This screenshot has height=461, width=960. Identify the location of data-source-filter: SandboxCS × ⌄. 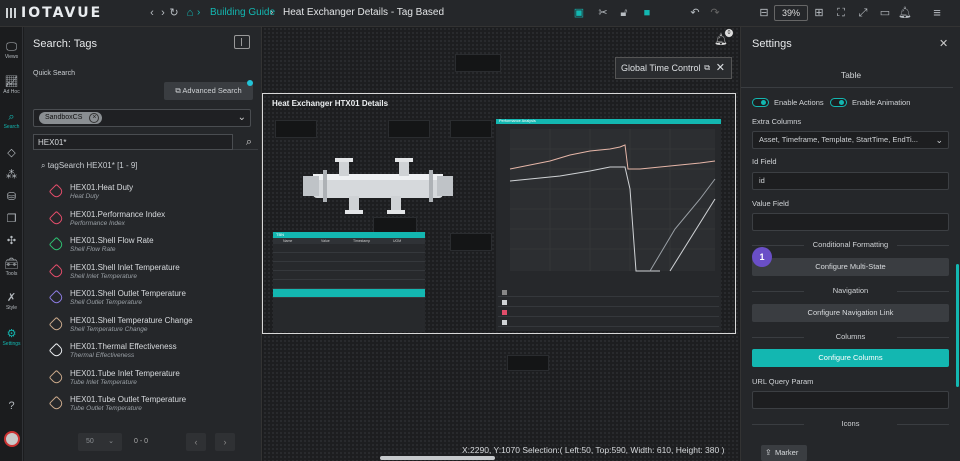
(142, 118).